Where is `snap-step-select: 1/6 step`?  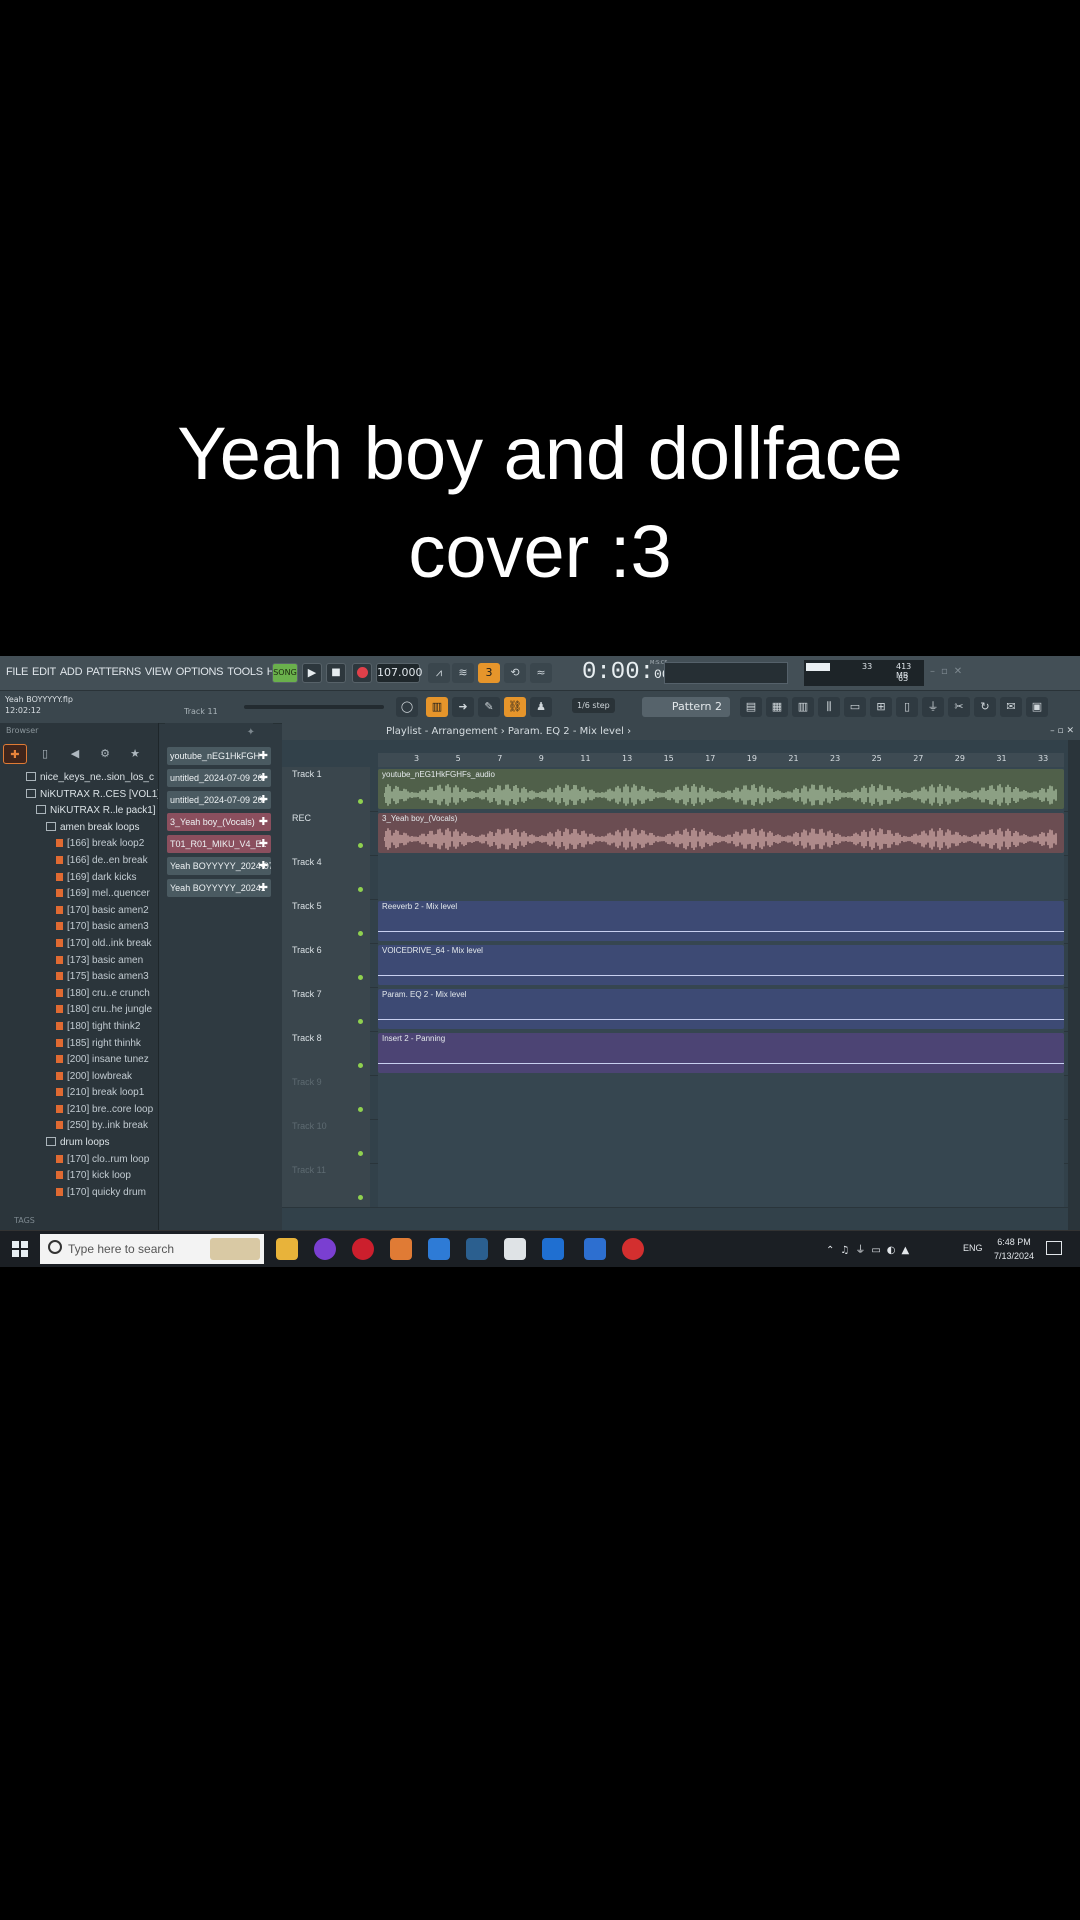
snap-step-select: 1/6 step is located at coordinates (593, 705).